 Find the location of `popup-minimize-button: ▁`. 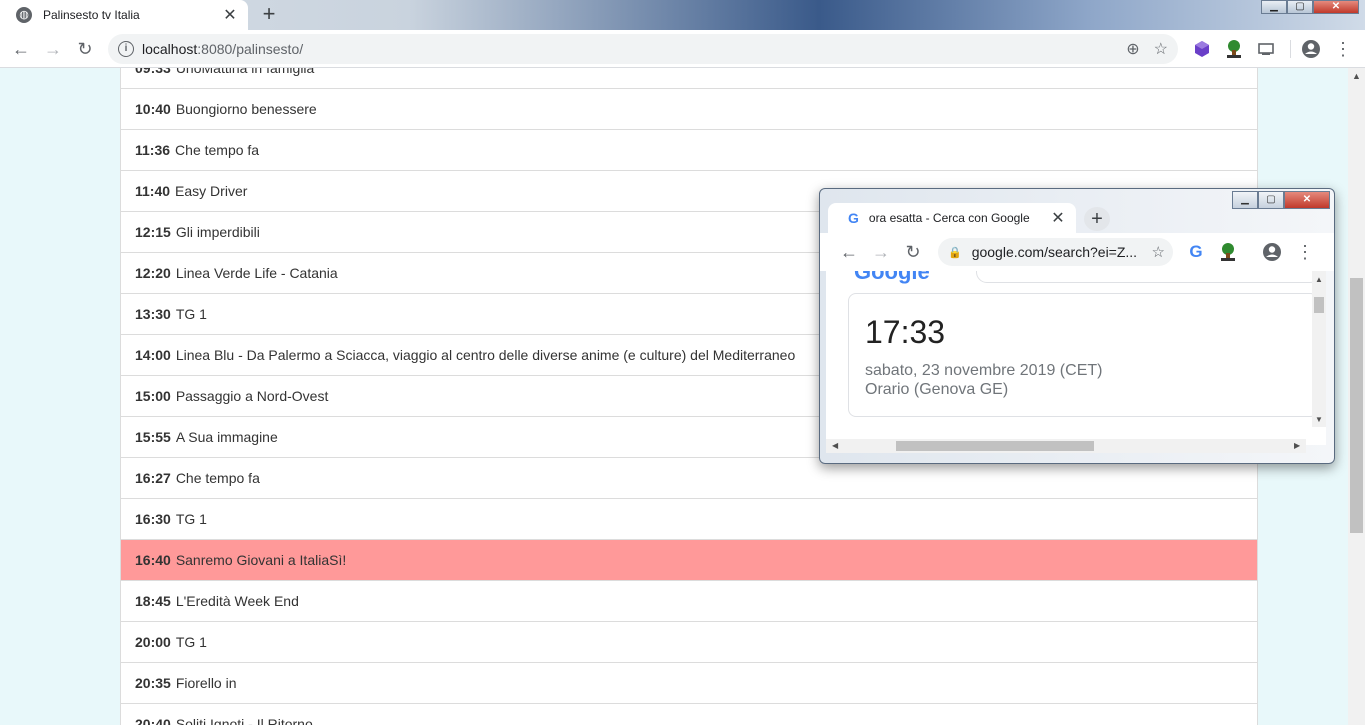

popup-minimize-button: ▁ is located at coordinates (1245, 200).